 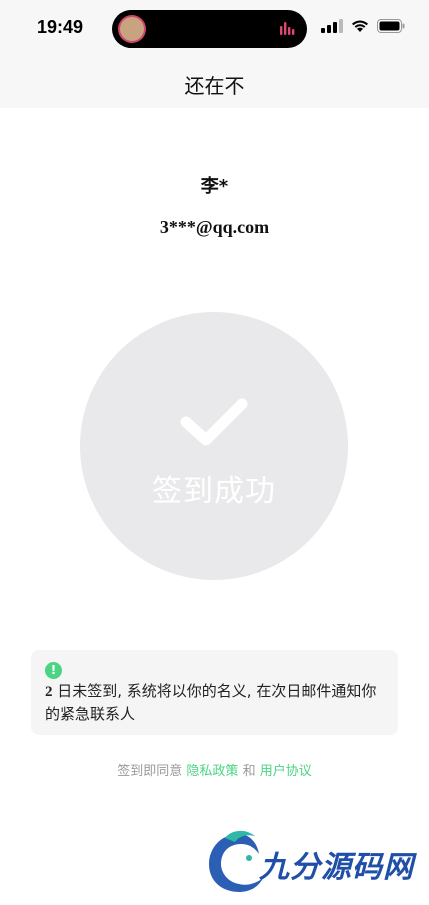 What do you see at coordinates (249, 771) in the screenshot?
I see `agreement-and: 和` at bounding box center [249, 771].